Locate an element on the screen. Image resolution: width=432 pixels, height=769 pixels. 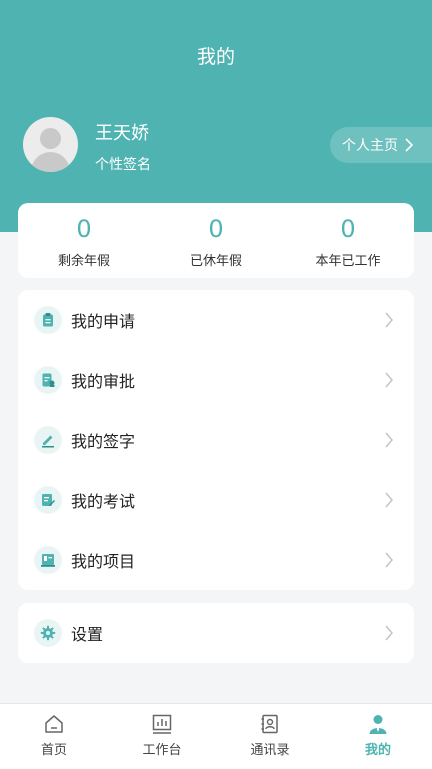
chart-board-icon is located at coordinates (162, 724).